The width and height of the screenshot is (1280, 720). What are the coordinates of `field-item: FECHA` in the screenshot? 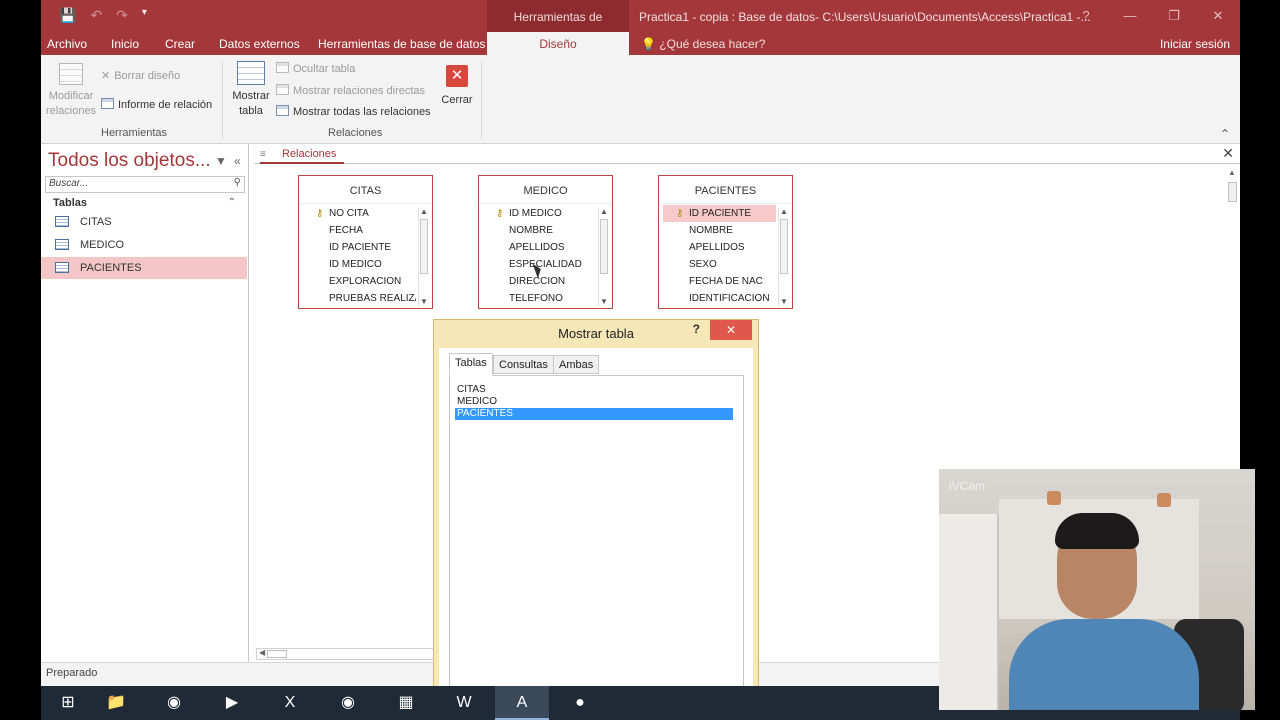 It's located at (359, 230).